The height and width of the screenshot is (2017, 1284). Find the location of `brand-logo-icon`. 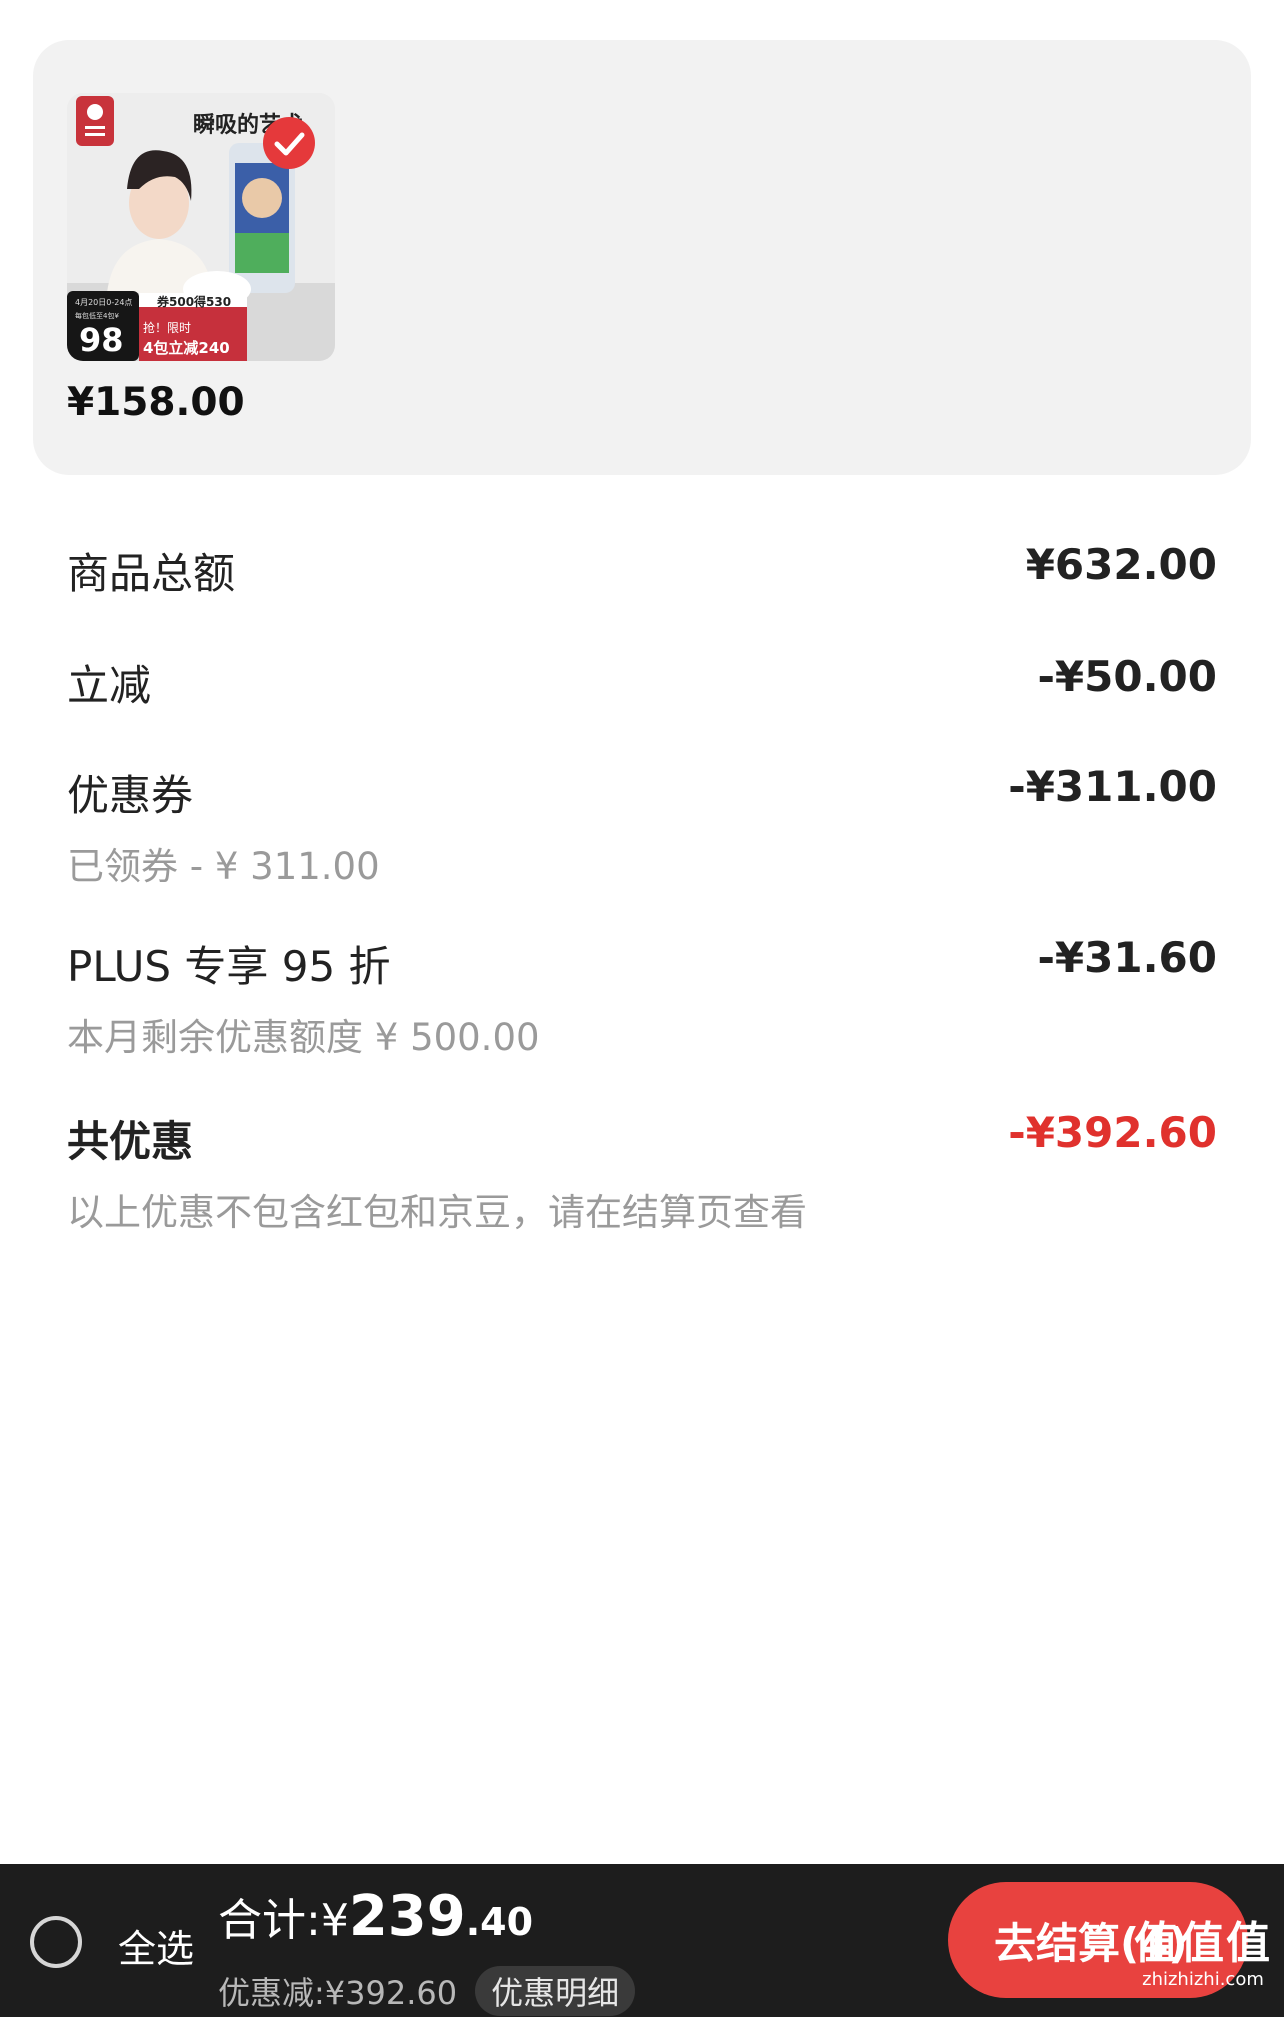

brand-logo-icon is located at coordinates (95, 121).